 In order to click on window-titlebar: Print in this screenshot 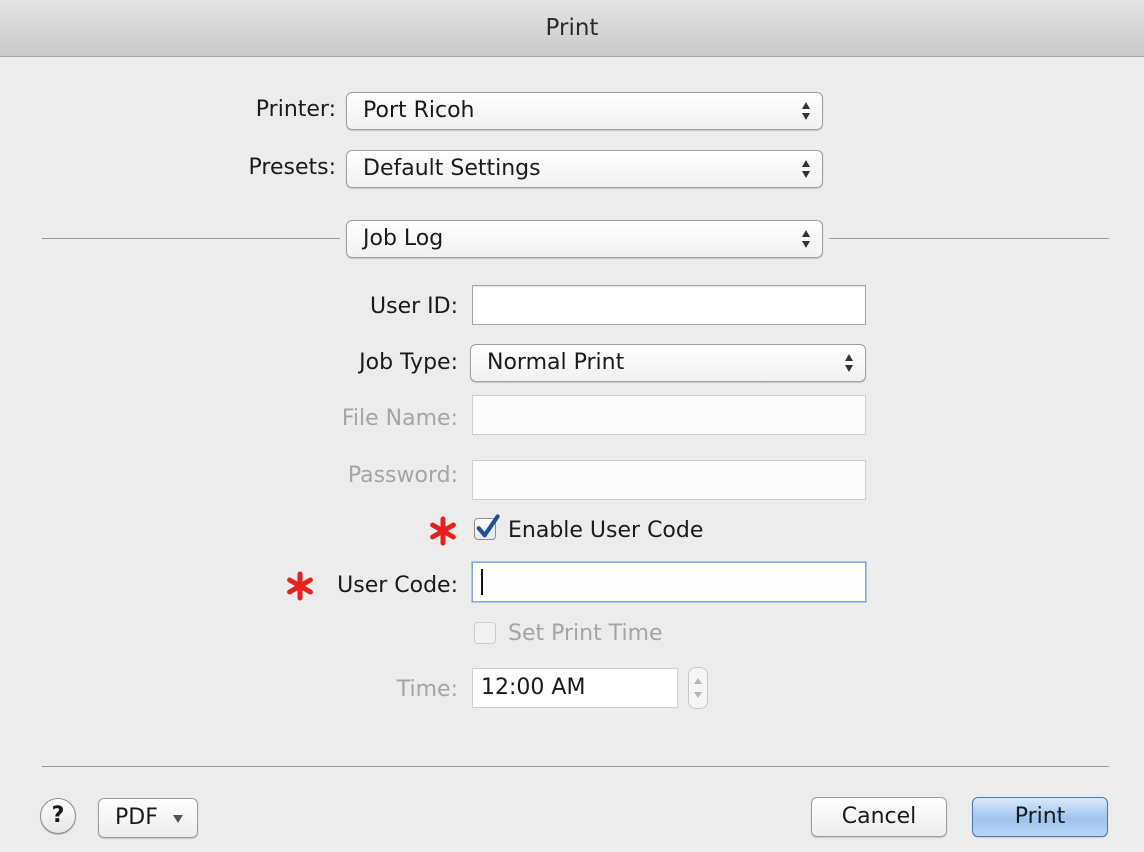, I will do `click(572, 28)`.